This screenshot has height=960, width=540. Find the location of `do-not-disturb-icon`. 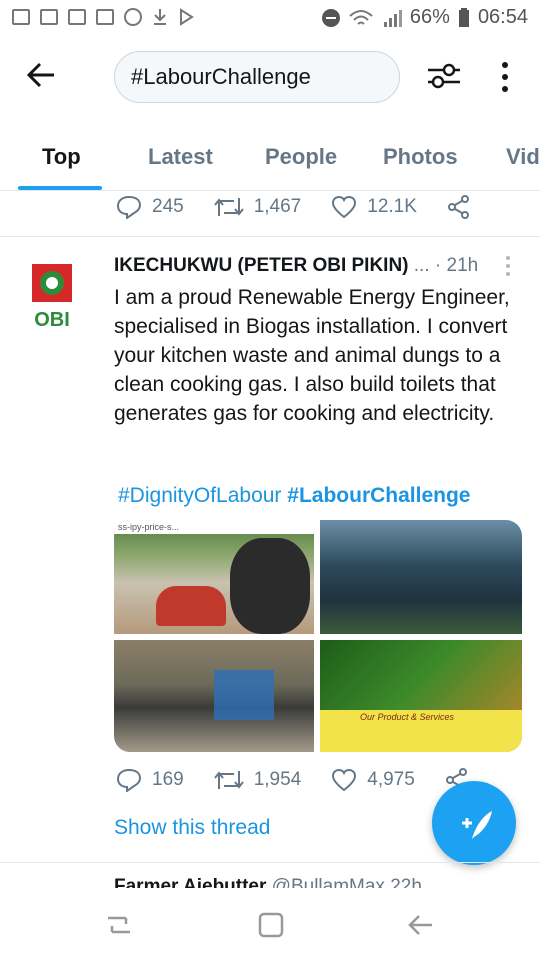

do-not-disturb-icon is located at coordinates (330, 17).